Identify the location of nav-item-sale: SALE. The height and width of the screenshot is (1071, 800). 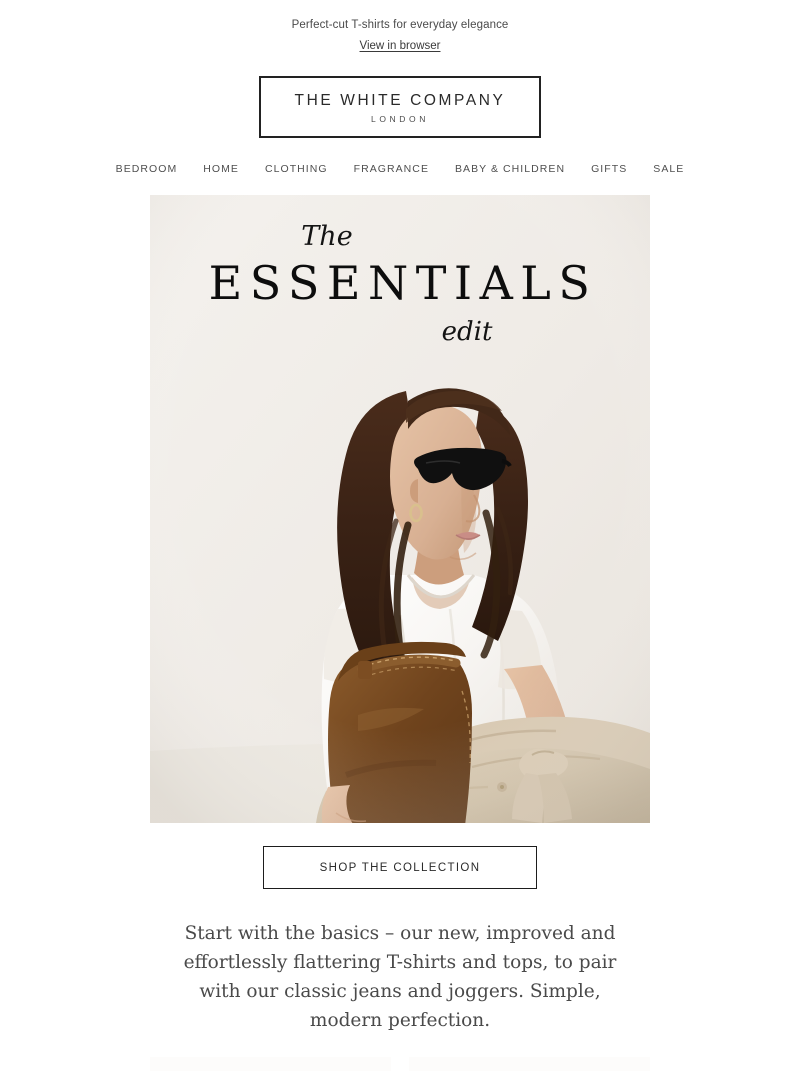
(668, 169).